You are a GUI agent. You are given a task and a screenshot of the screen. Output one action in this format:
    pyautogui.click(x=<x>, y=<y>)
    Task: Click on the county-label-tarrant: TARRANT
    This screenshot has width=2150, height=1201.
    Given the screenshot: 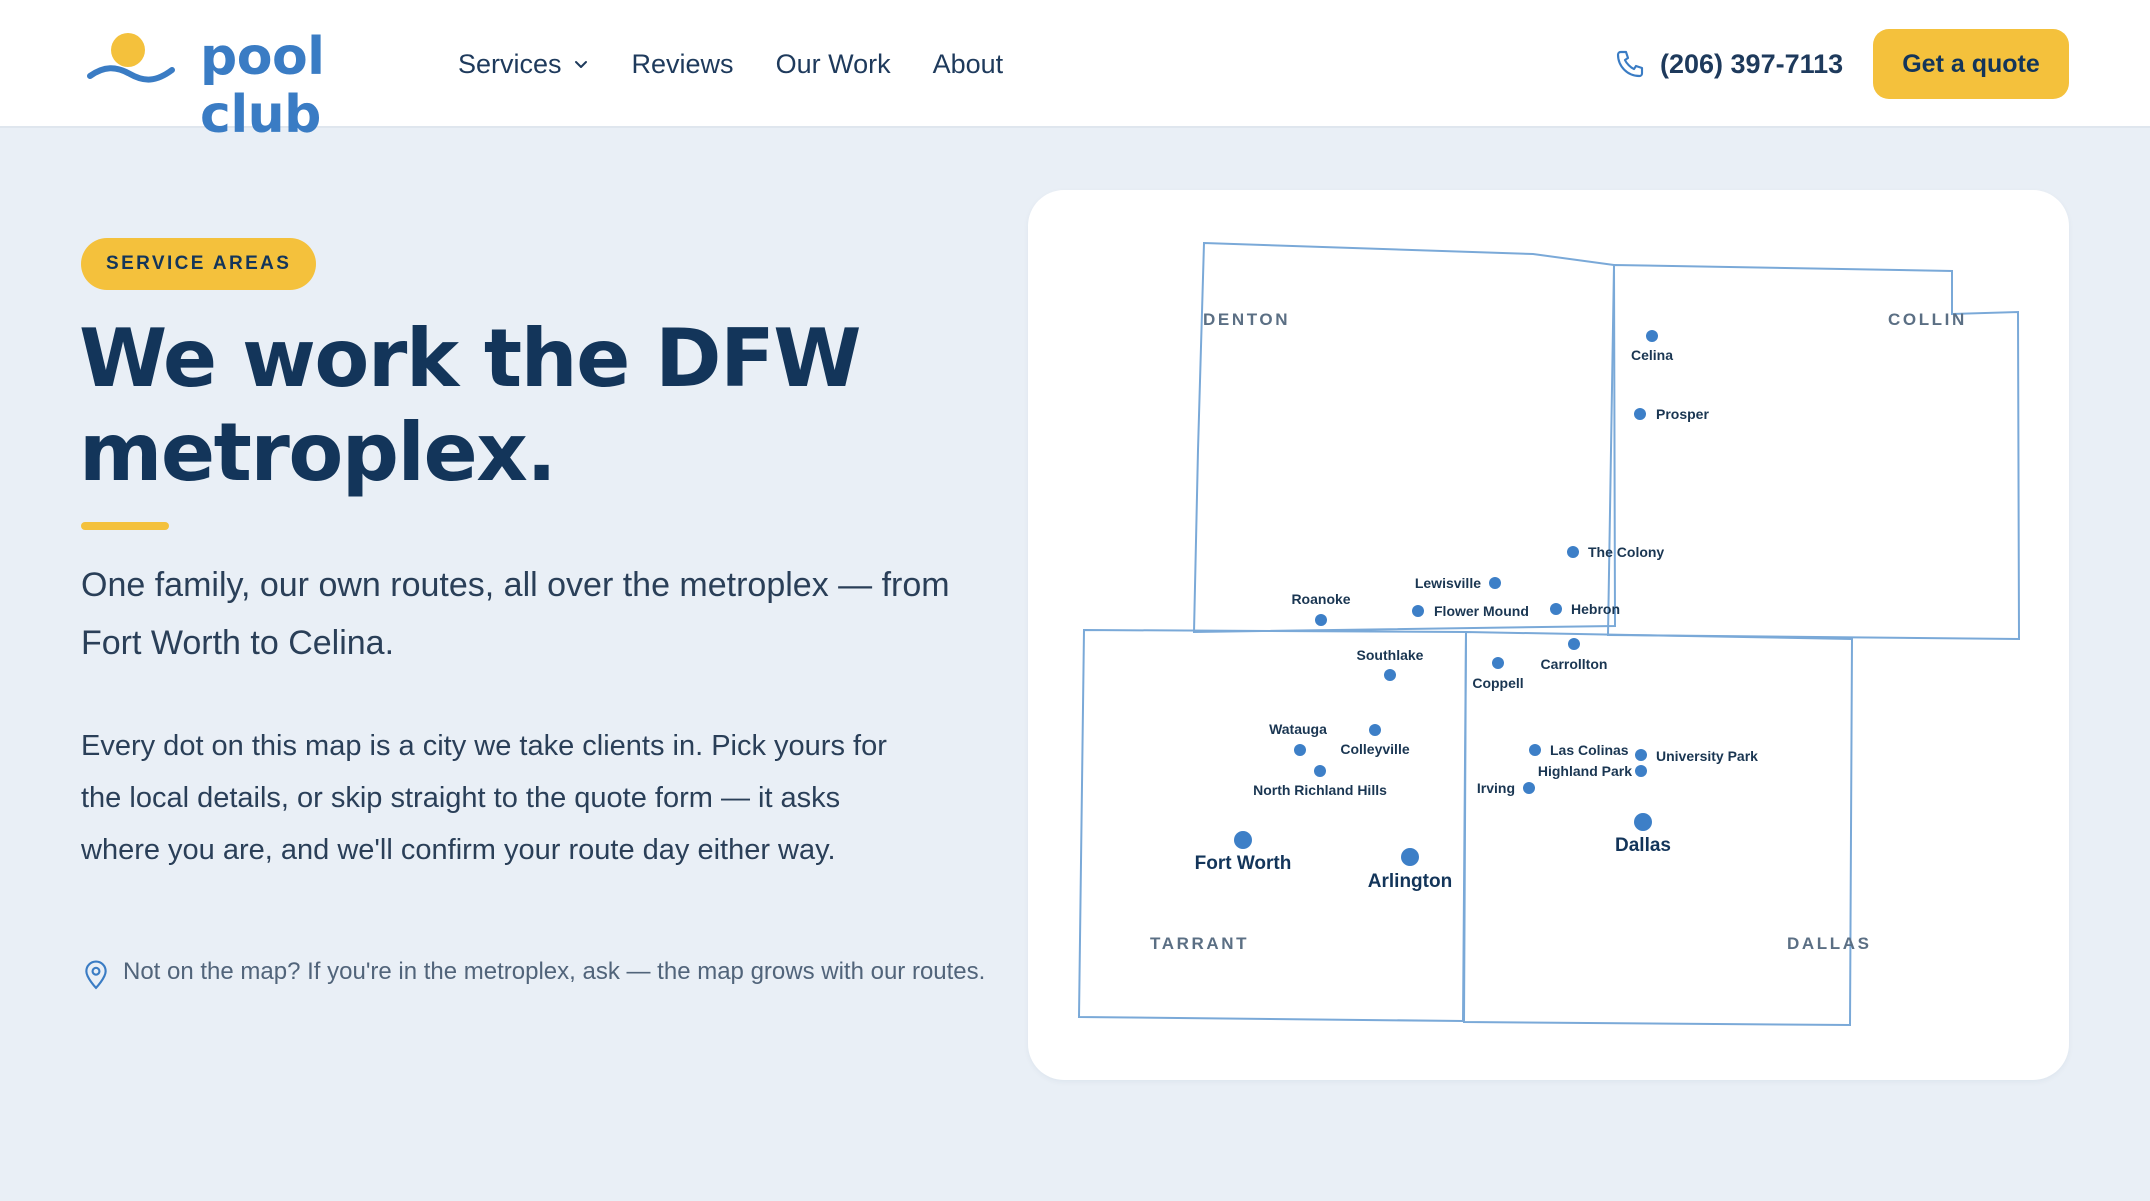 What is the action you would take?
    pyautogui.click(x=1199, y=943)
    